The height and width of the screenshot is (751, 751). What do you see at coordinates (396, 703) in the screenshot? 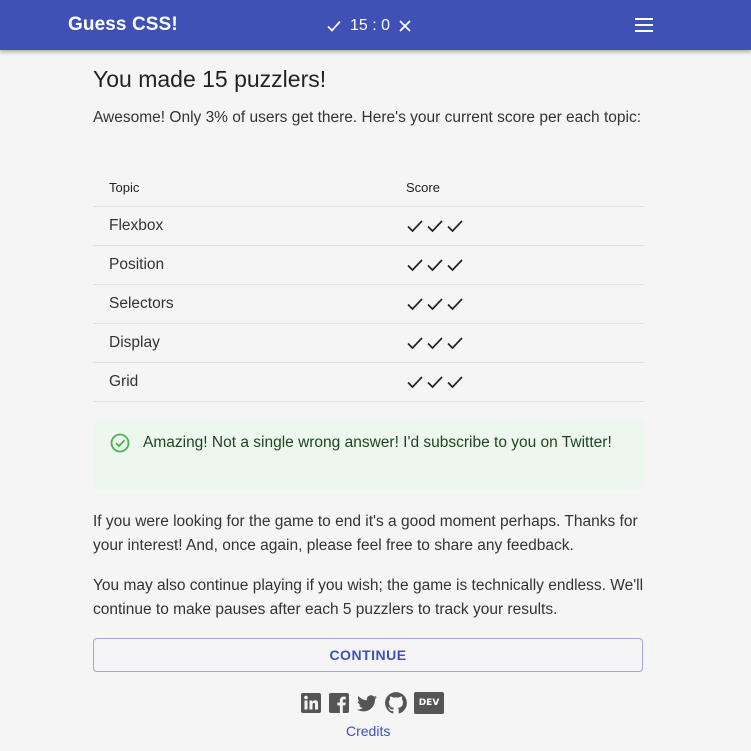
I see `github-icon` at bounding box center [396, 703].